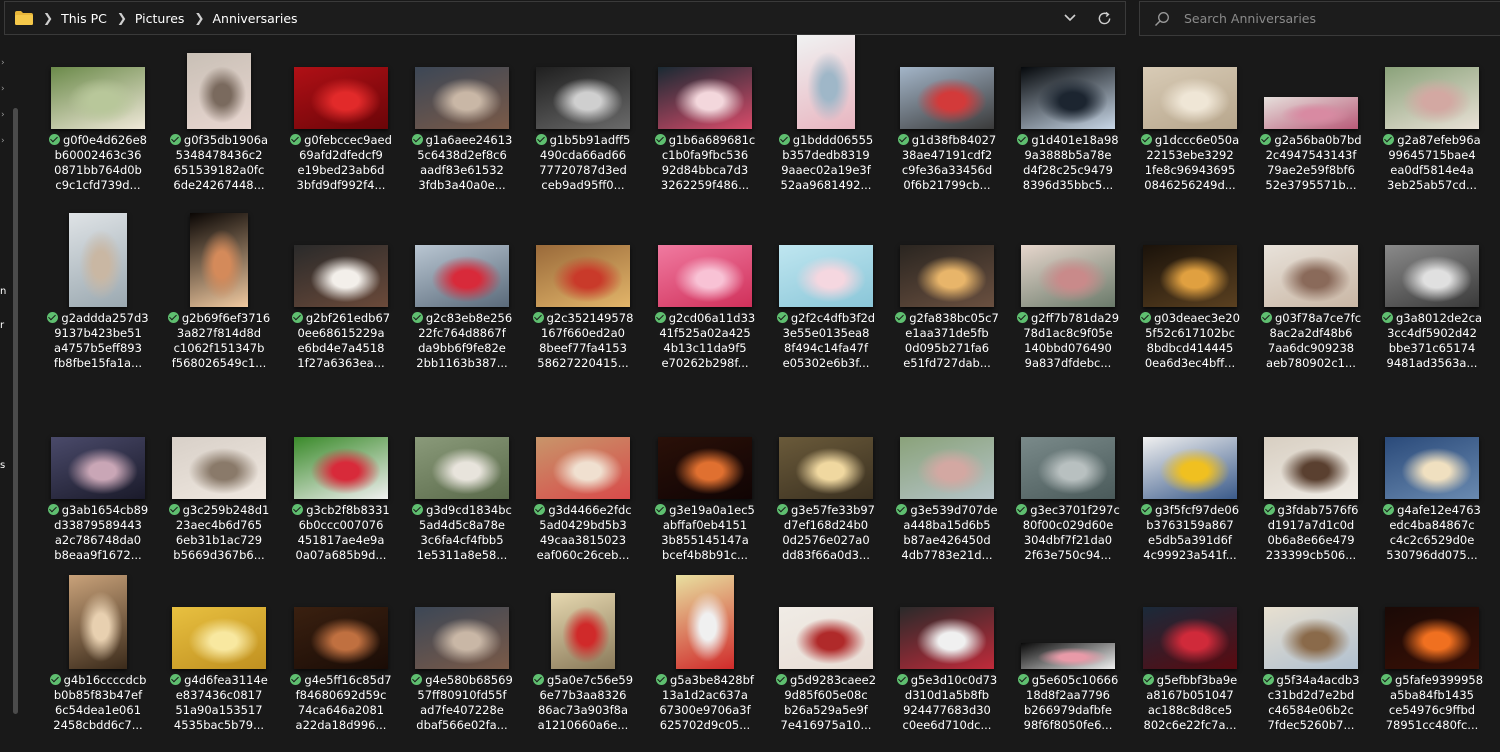  Describe the element at coordinates (1197, 318) in the screenshot. I see `file-name-text: g03deaec3e20` at that location.